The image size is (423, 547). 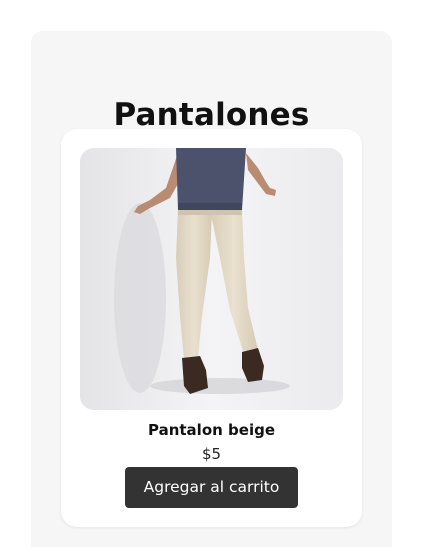 What do you see at coordinates (211, 454) in the screenshot?
I see `product-price: $5` at bounding box center [211, 454].